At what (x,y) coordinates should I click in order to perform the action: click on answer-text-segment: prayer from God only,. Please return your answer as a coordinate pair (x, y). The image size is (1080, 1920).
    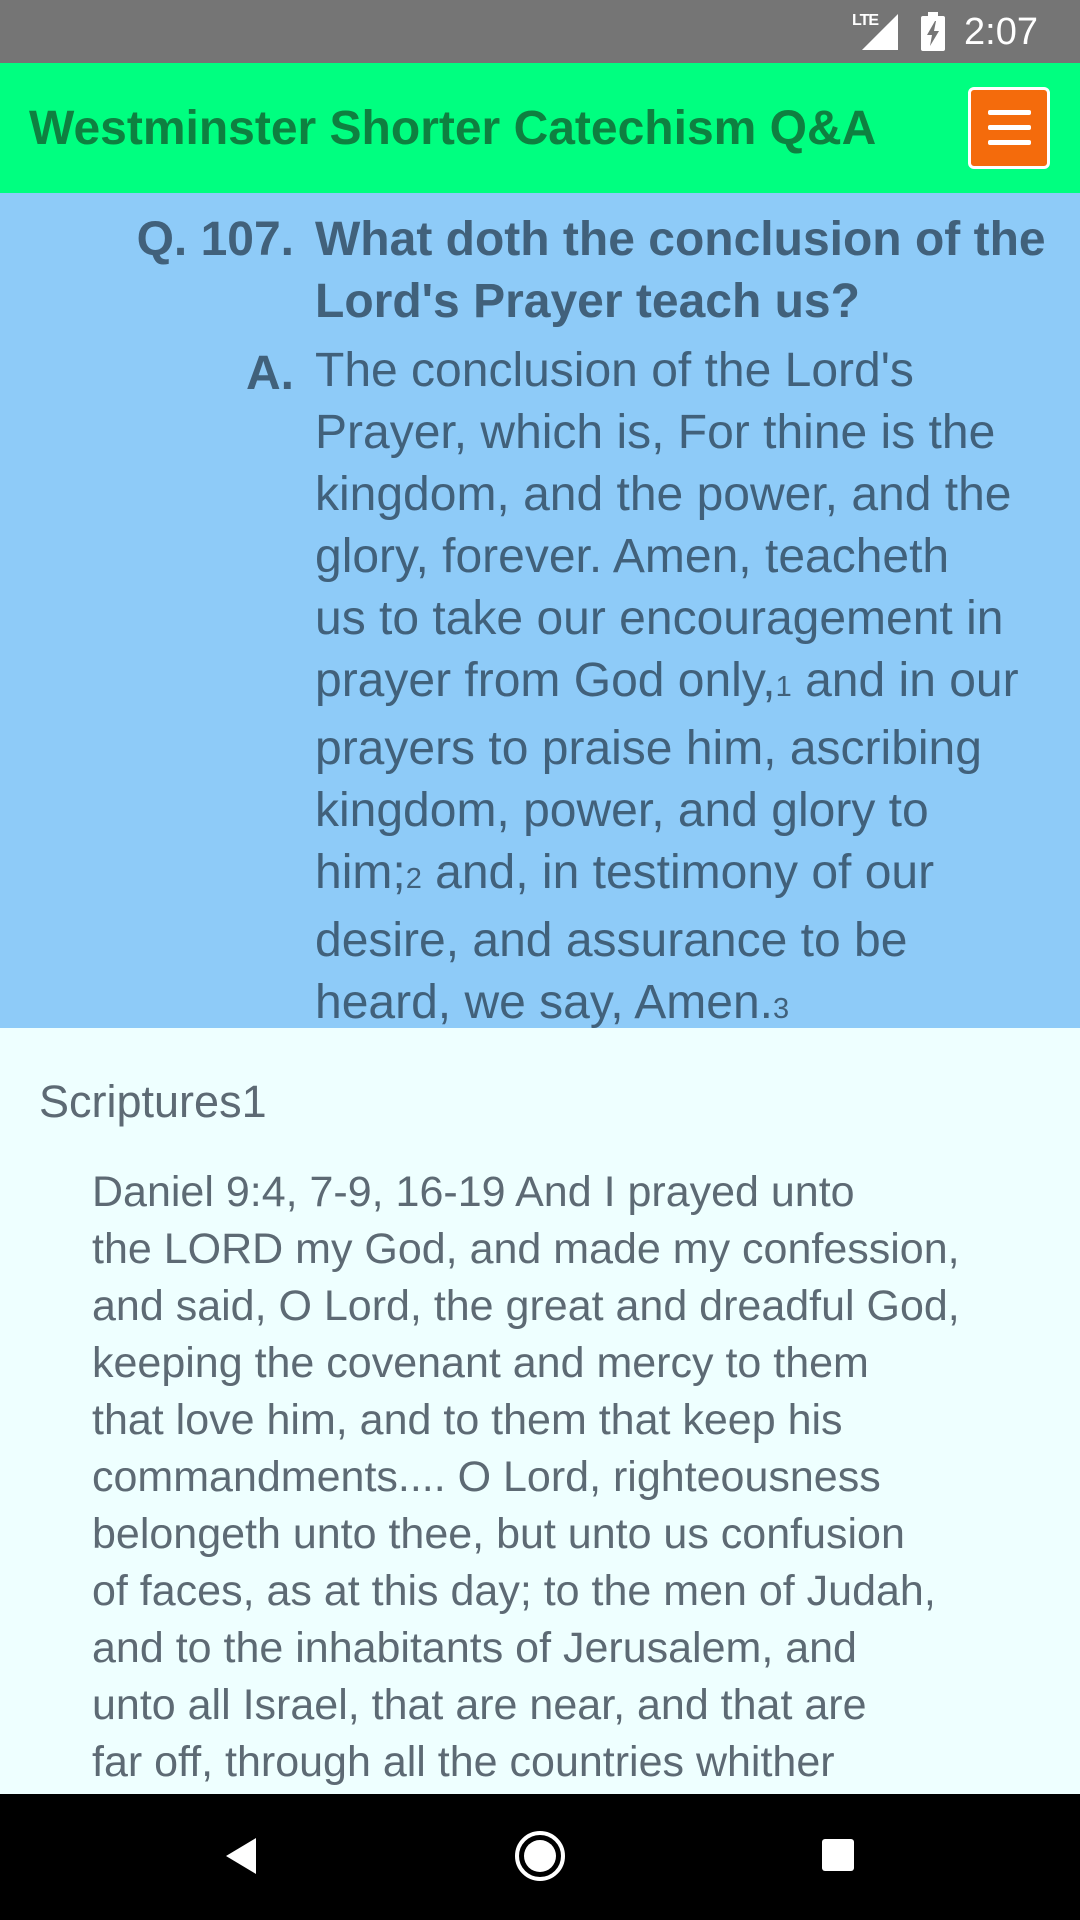
    Looking at the image, I should click on (545, 680).